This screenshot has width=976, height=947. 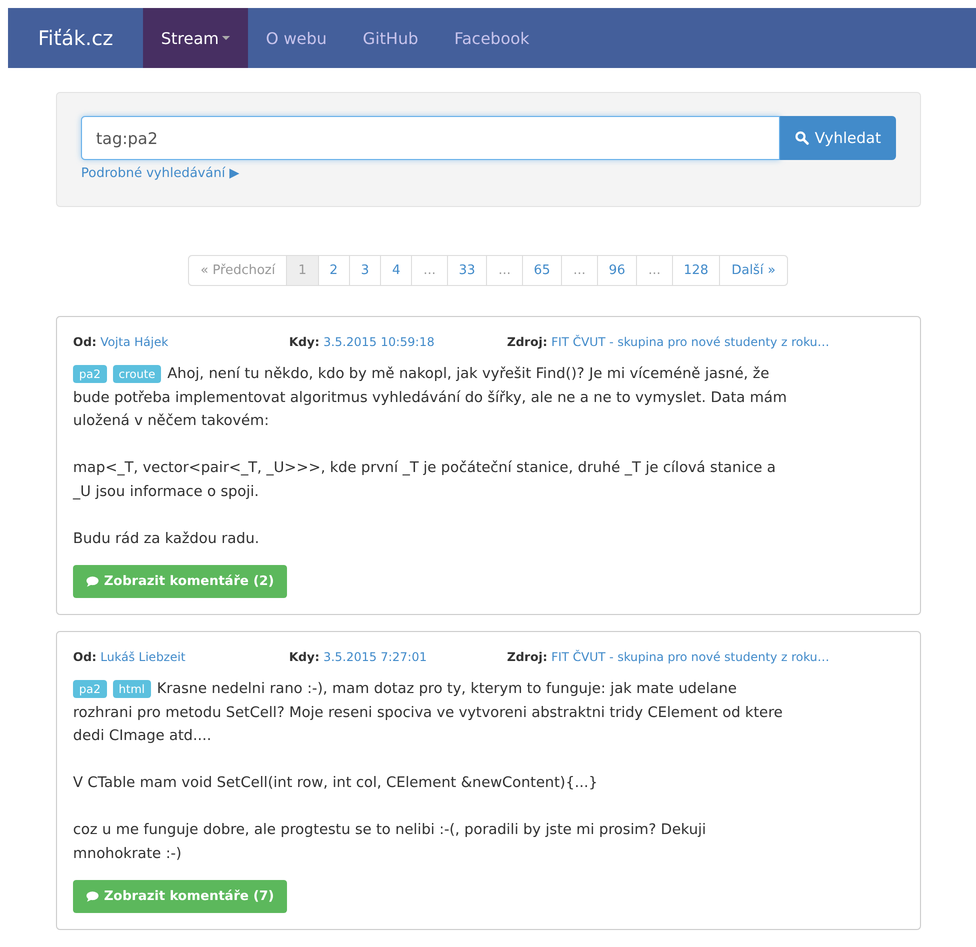 What do you see at coordinates (389, 830) in the screenshot?
I see `post-text: coz u me funguje dobre, ale progtestu se to nelibi :-(, poradili by jste mi prosim? Dekuji` at bounding box center [389, 830].